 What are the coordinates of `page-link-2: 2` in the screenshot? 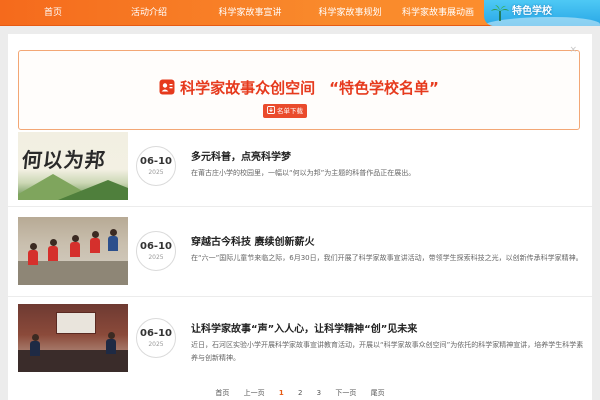 It's located at (300, 393).